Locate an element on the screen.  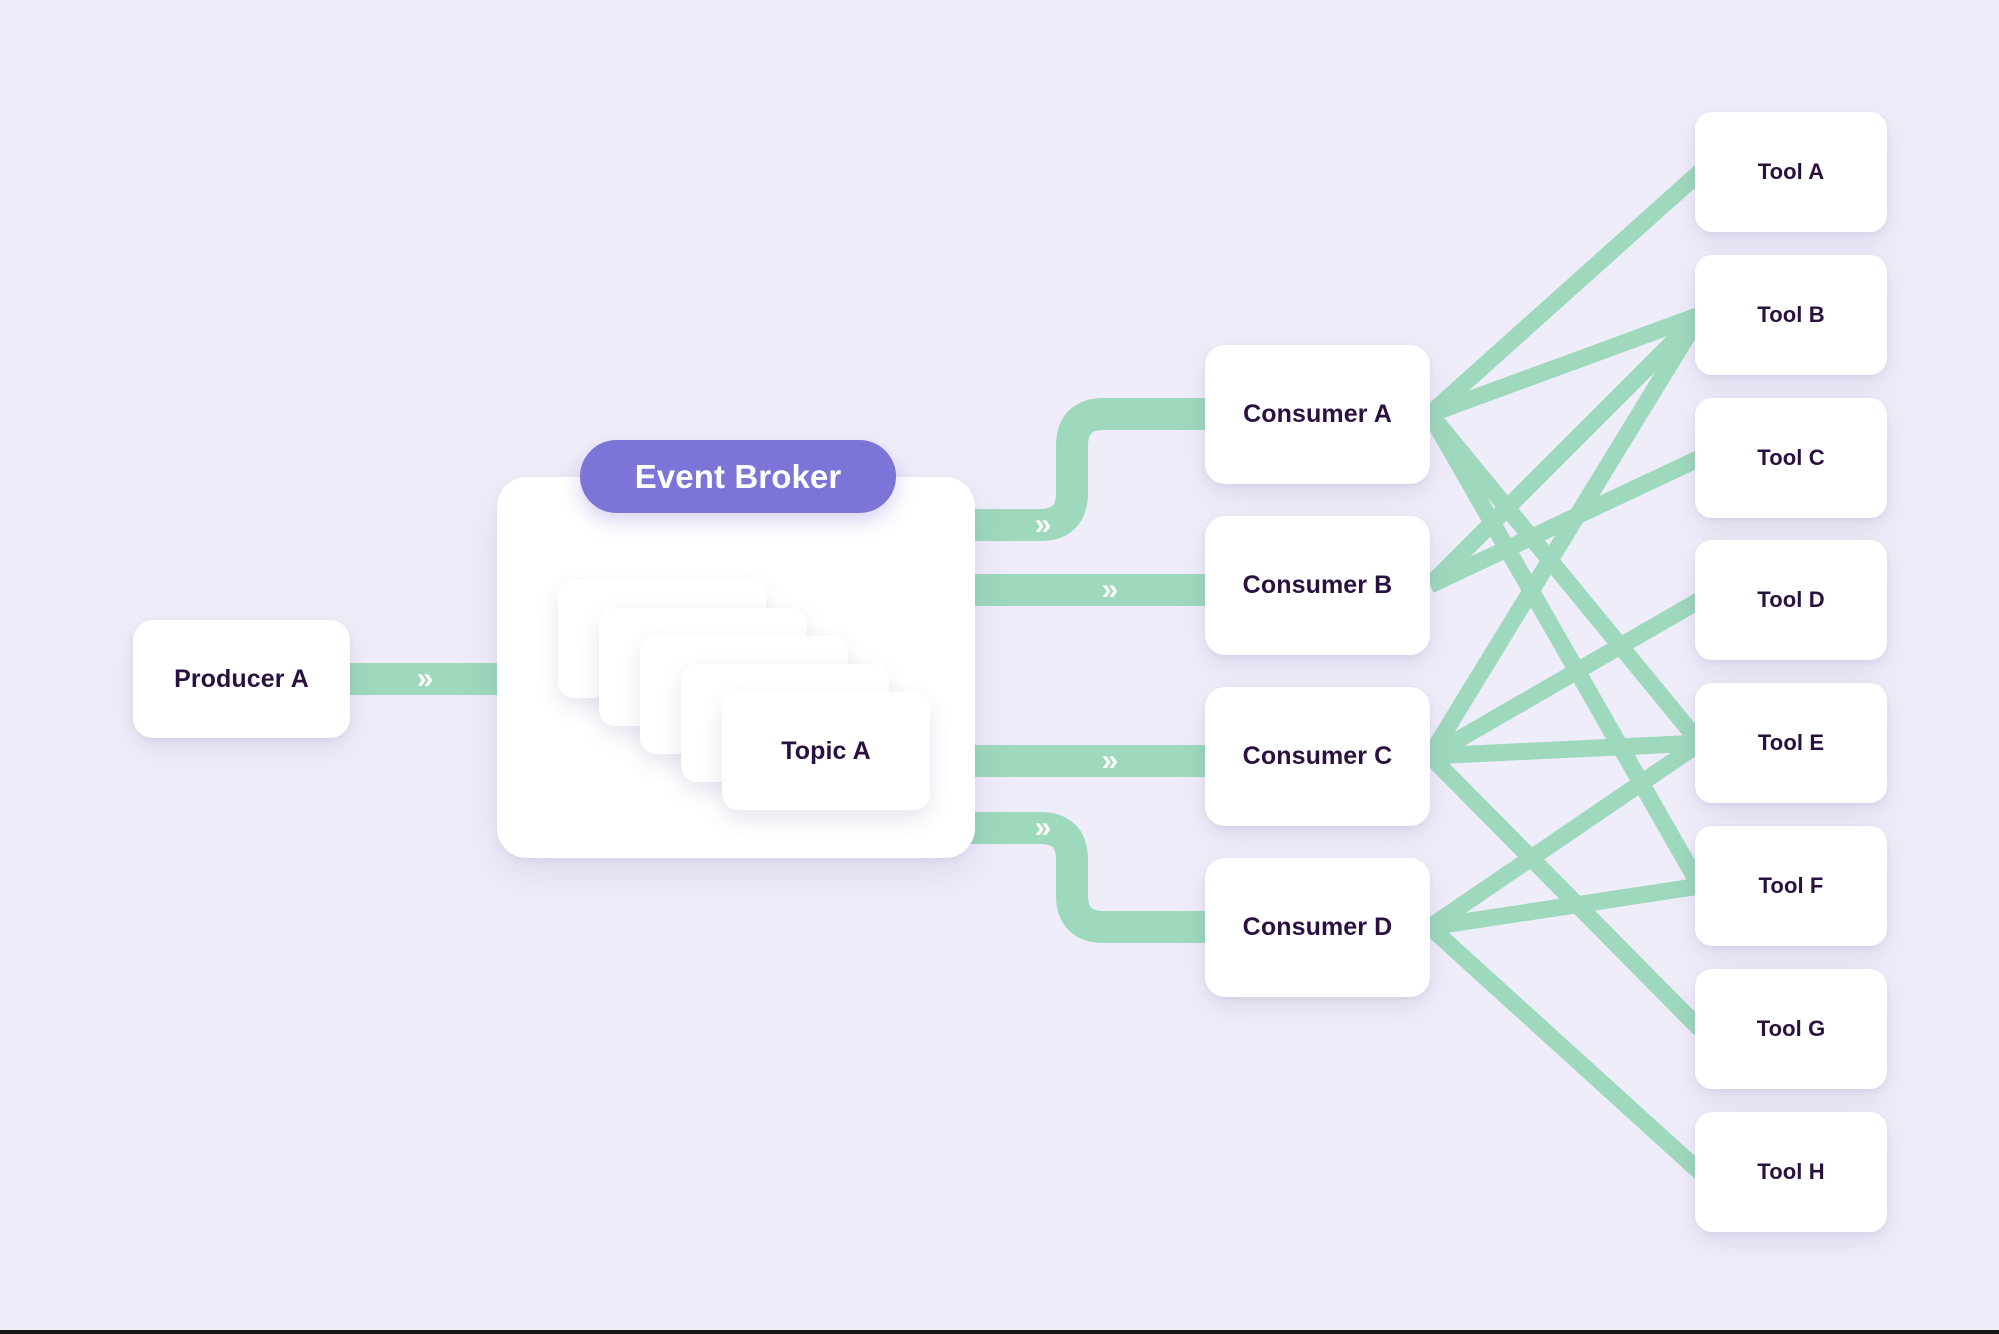
tool-b-label: Tool B is located at coordinates (1791, 314).